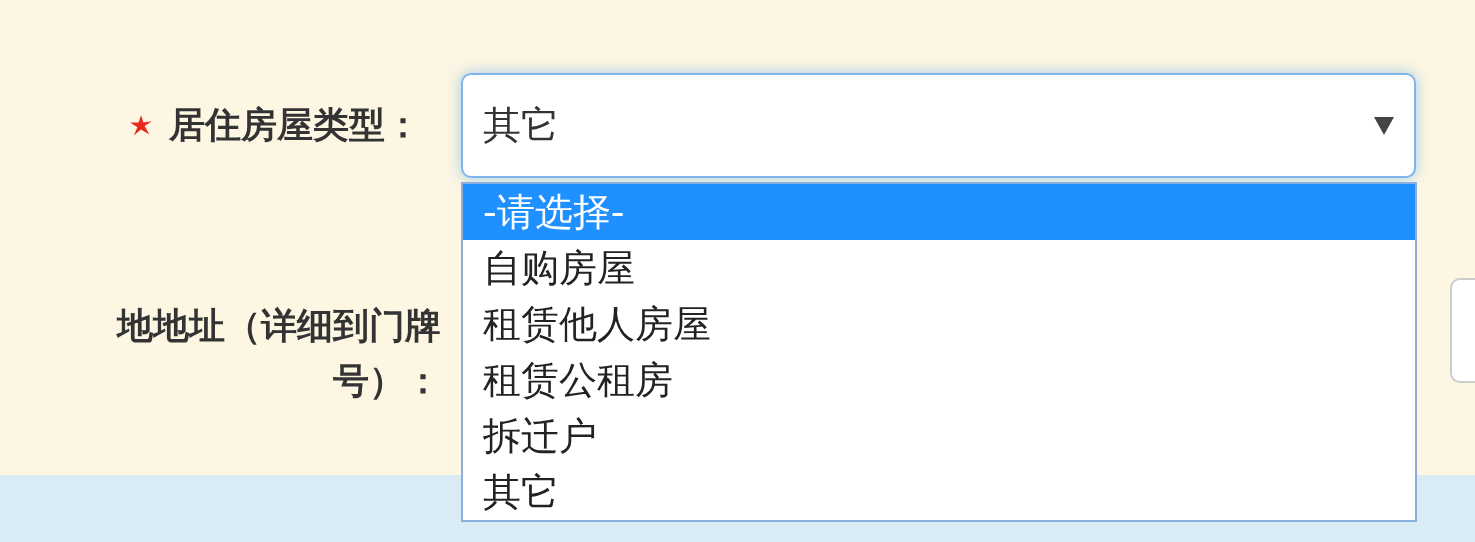  What do you see at coordinates (938, 125) in the screenshot?
I see `select-field: 其它` at bounding box center [938, 125].